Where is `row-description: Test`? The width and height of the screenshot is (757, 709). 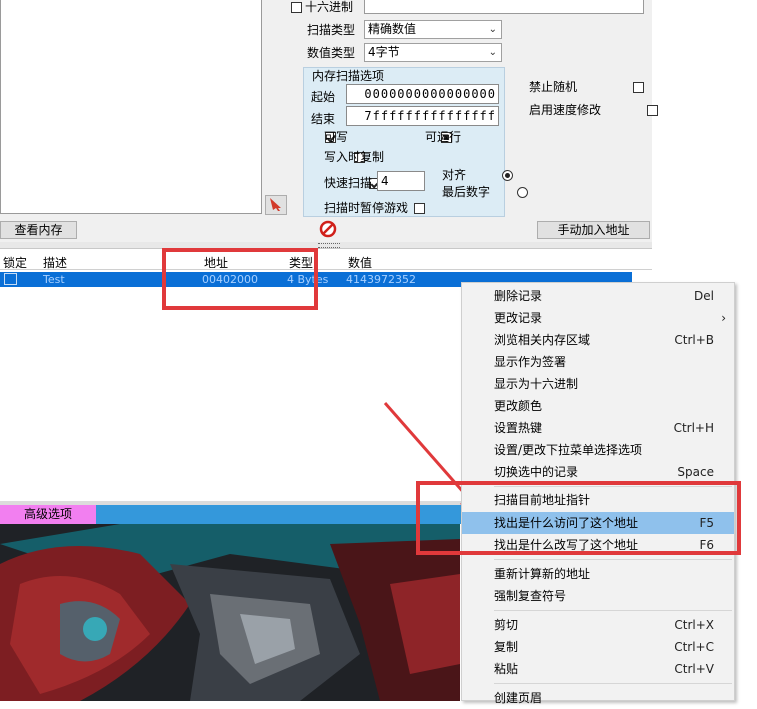
row-description: Test is located at coordinates (54, 279).